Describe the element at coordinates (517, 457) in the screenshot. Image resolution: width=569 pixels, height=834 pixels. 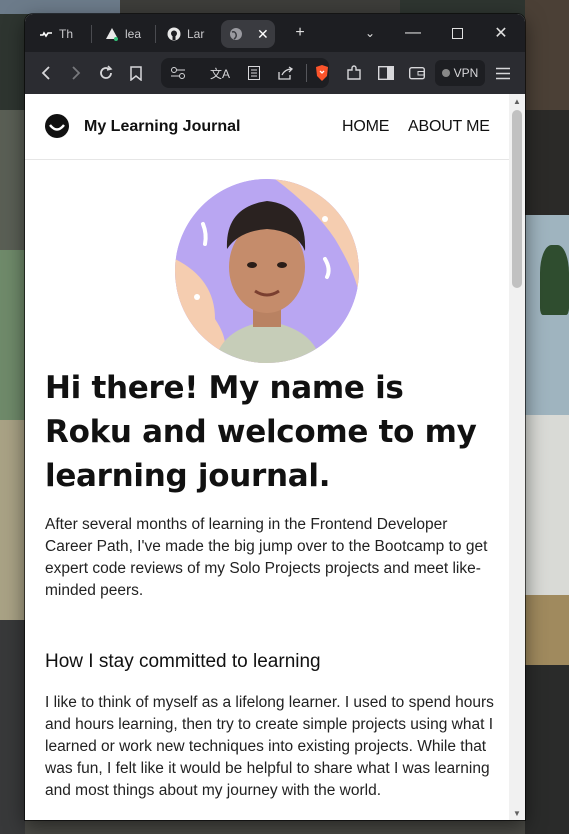
I see `scrollbar: ▲ ▼` at that location.